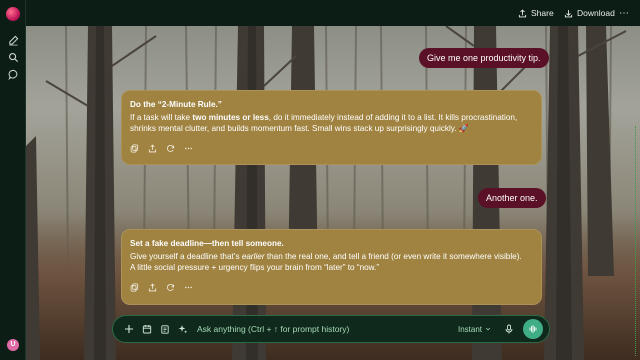  I want to click on search-icon, so click(13, 57).